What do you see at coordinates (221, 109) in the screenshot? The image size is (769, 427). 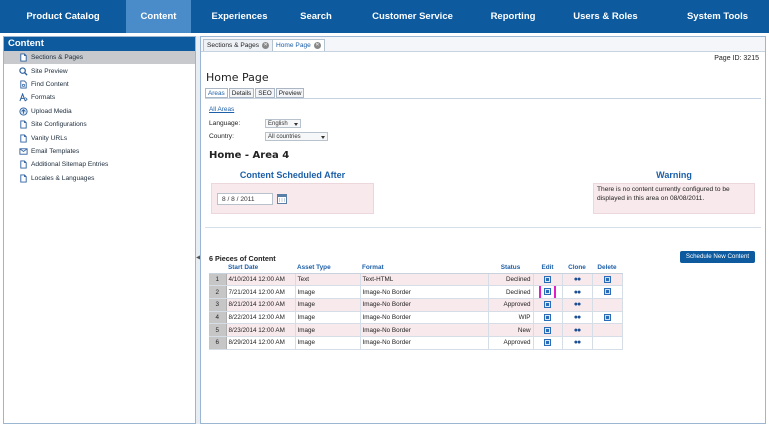 I see `all-areas-link: All Areas` at bounding box center [221, 109].